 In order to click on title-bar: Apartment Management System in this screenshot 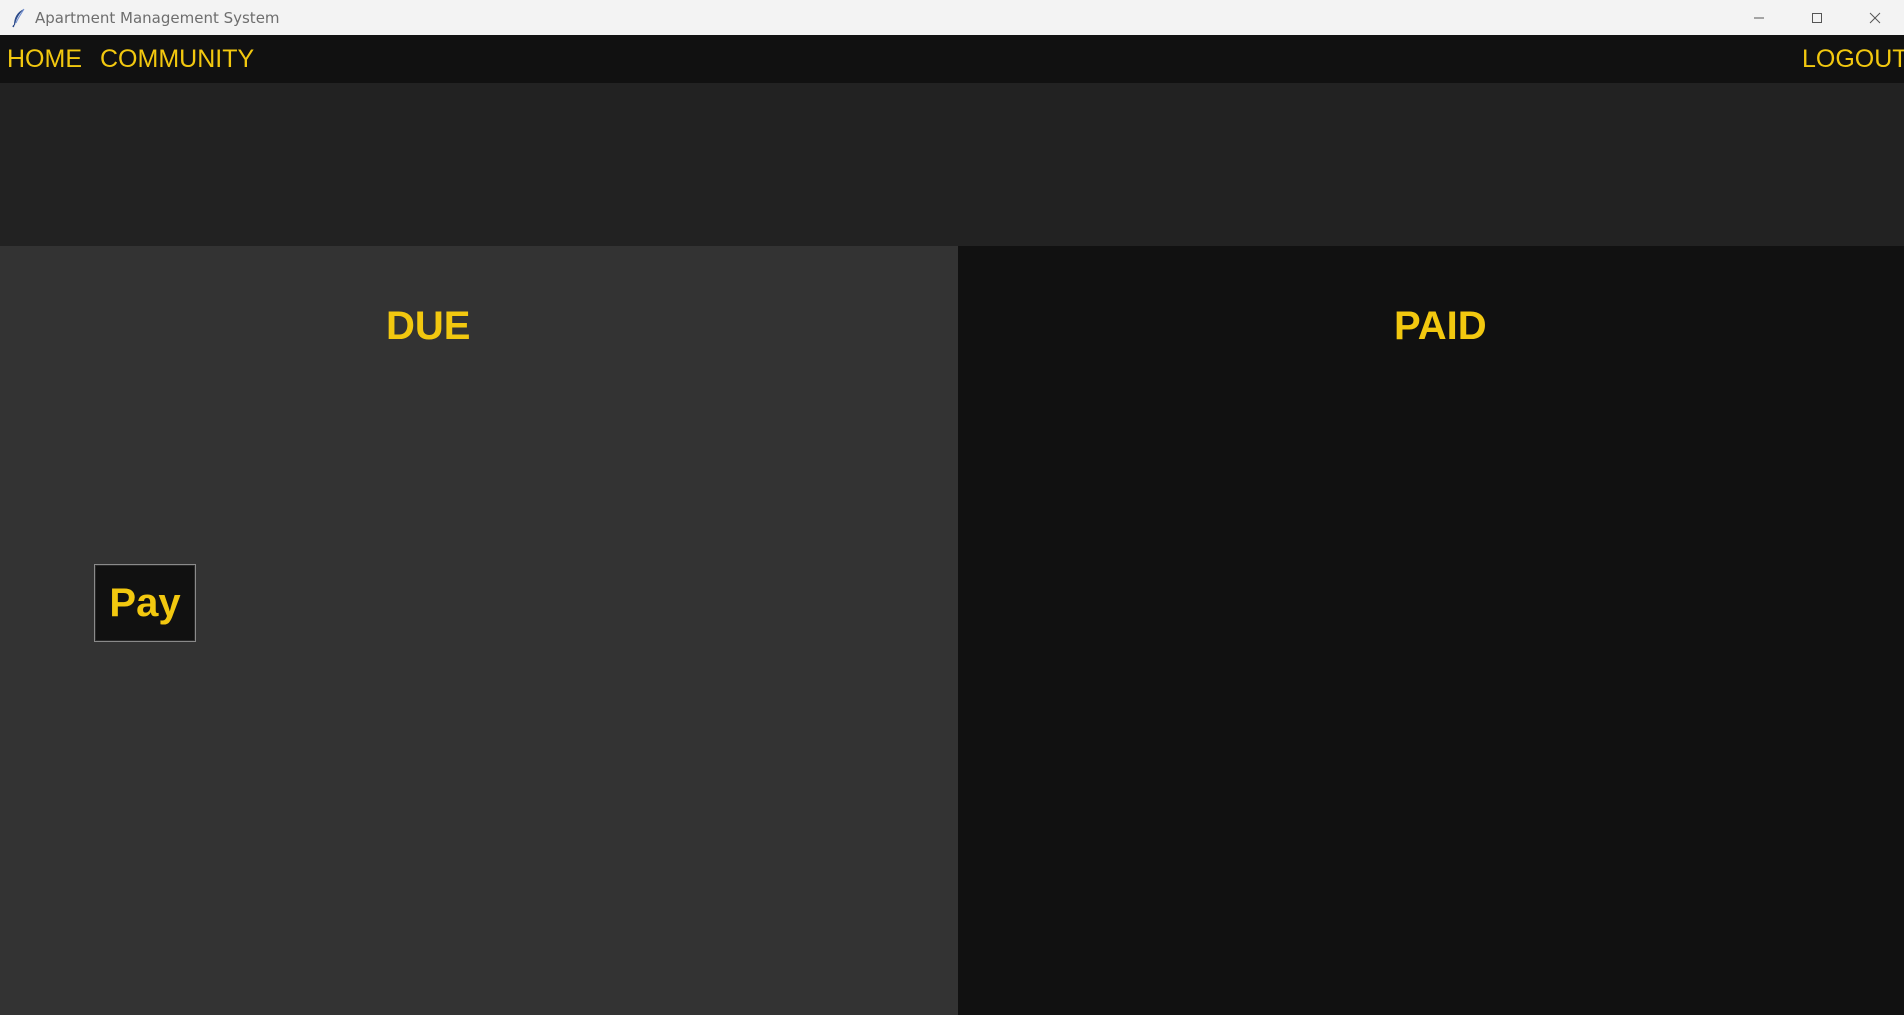, I will do `click(952, 17)`.